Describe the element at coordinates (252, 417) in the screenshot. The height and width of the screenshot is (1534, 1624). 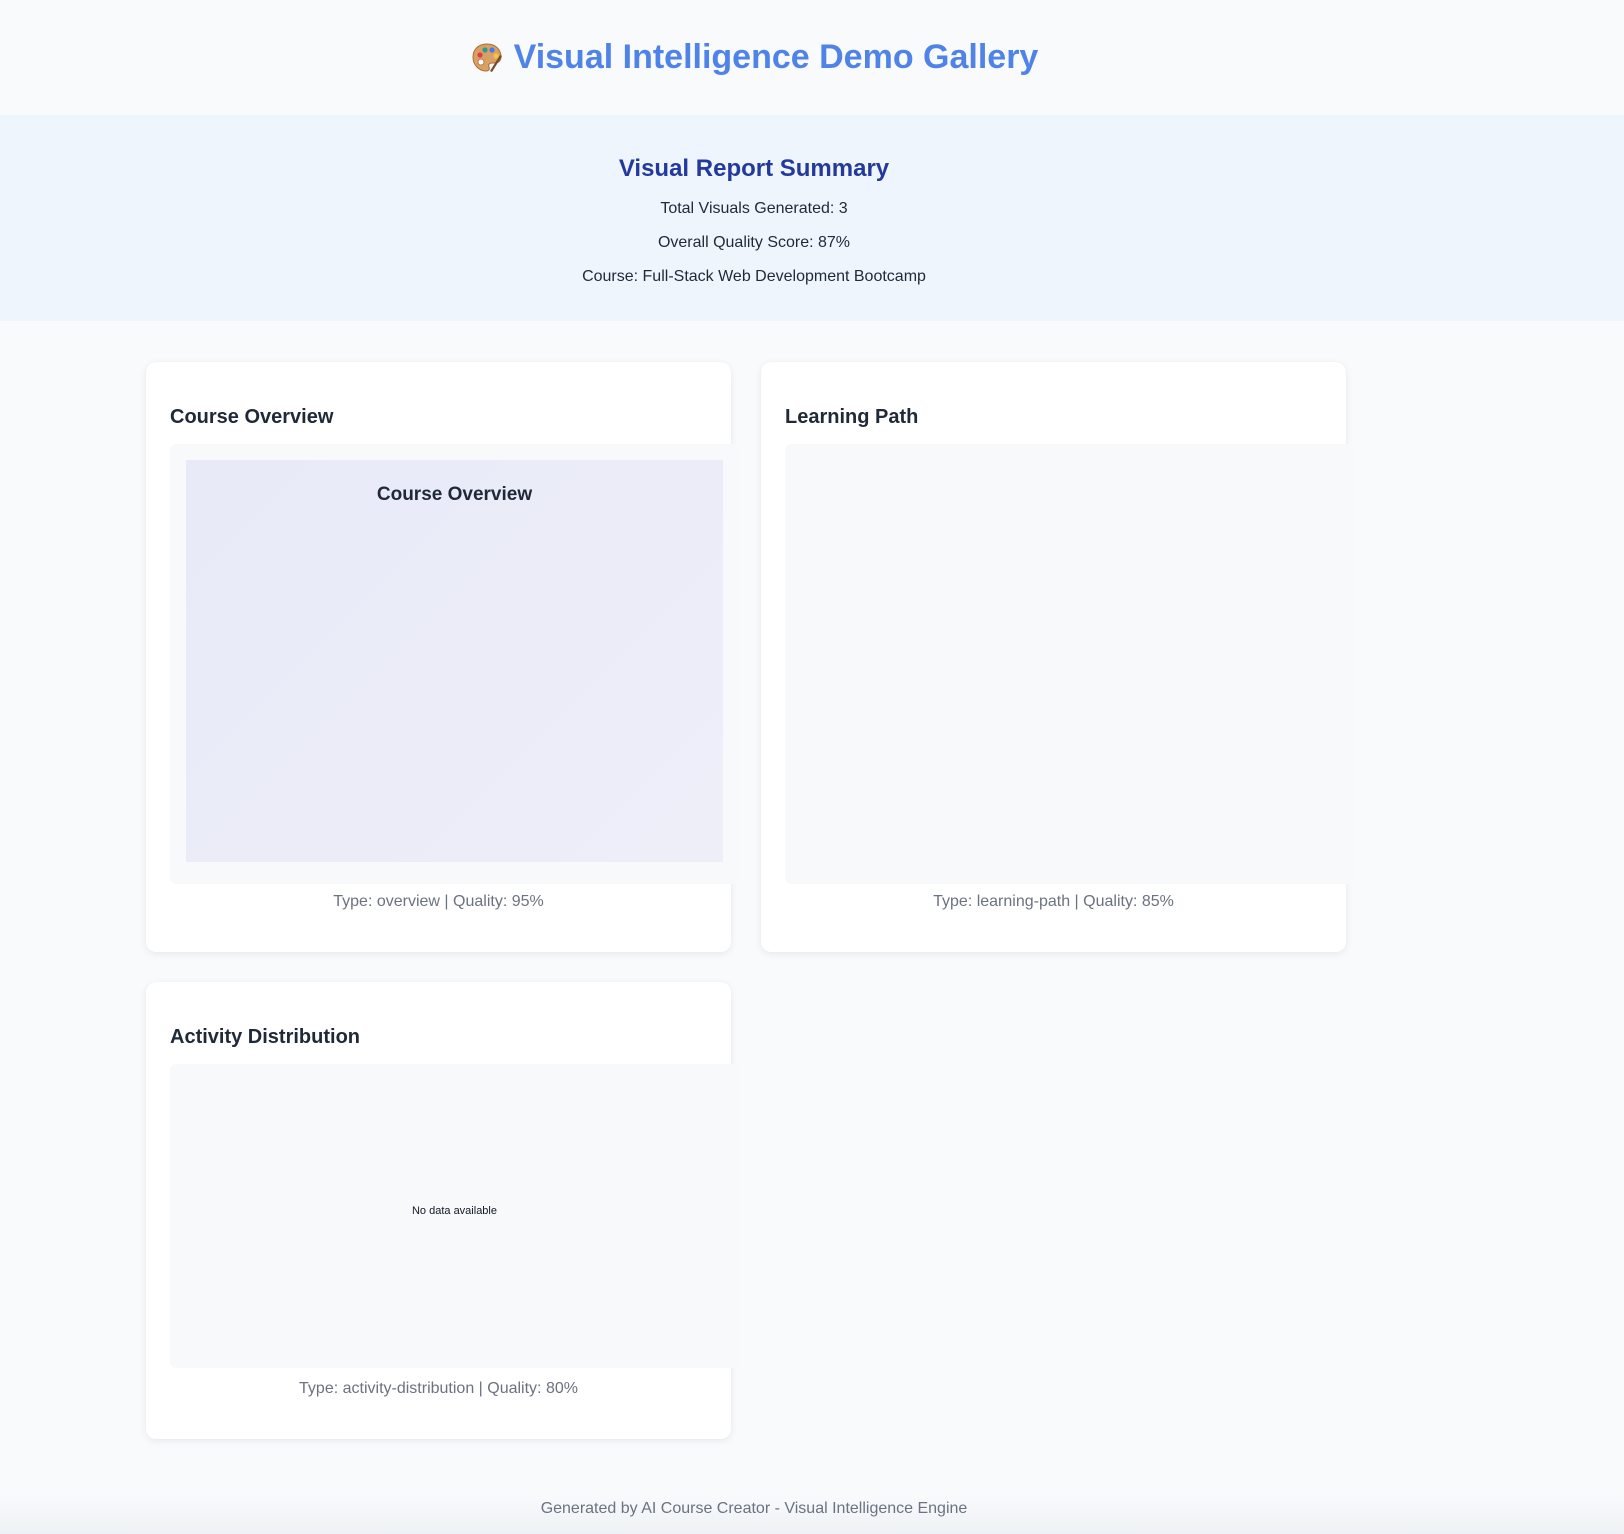
I see `card-title: Course Overview` at that location.